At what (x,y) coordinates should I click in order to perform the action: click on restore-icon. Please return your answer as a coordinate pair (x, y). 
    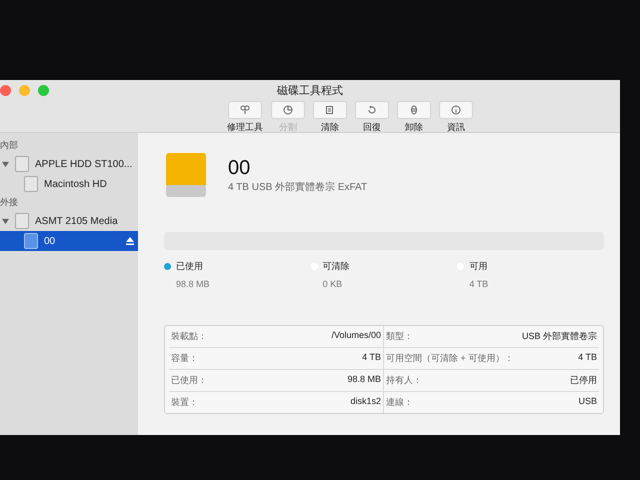
    Looking at the image, I should click on (372, 110).